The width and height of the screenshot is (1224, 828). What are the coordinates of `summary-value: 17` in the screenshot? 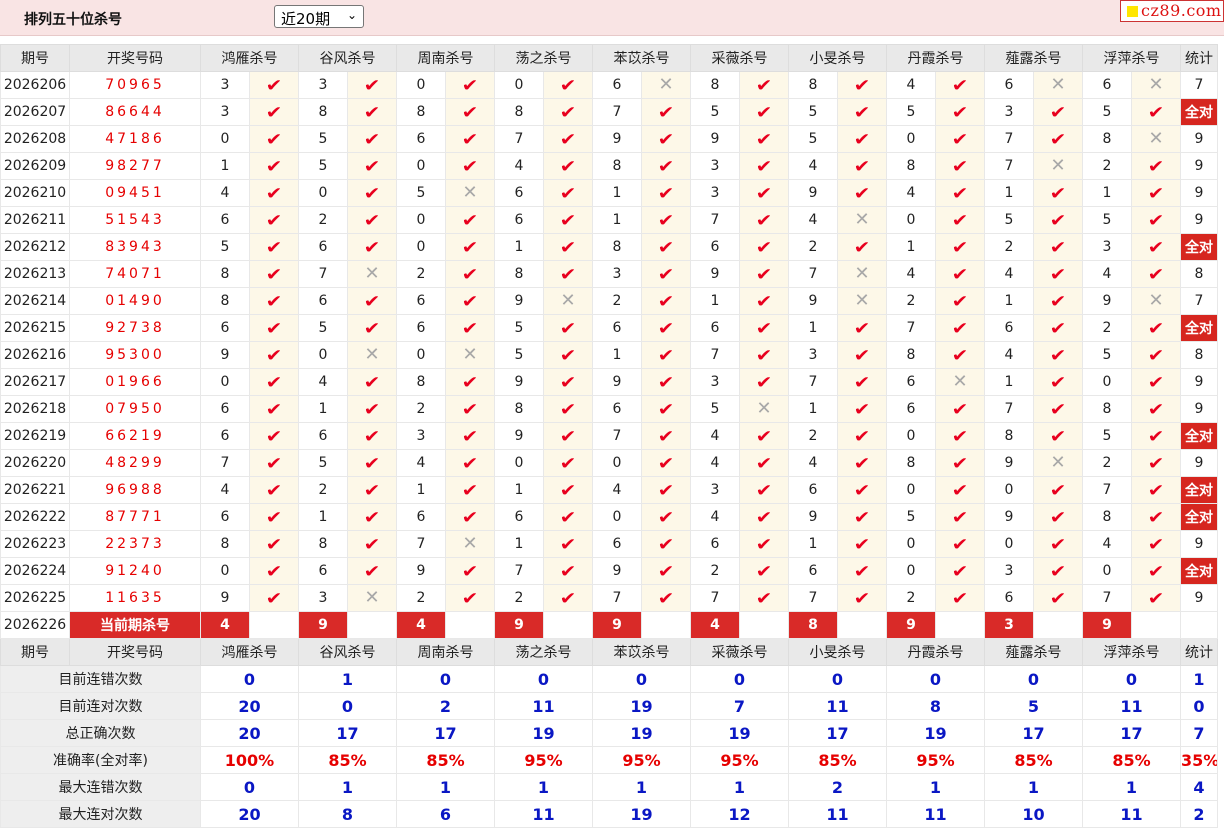 It's located at (1033, 733).